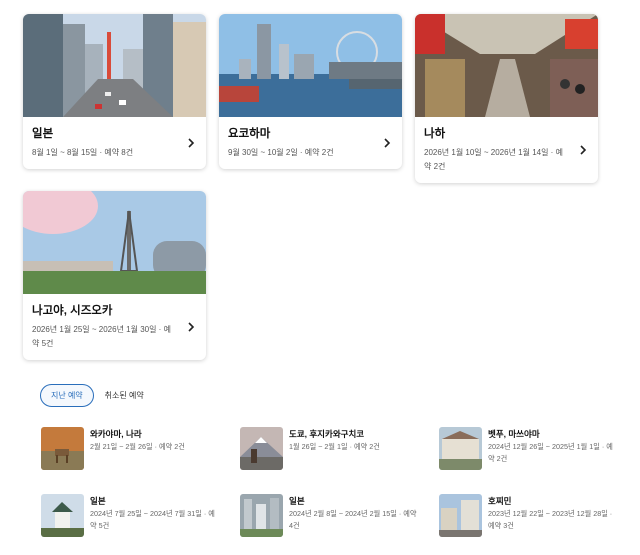 Image resolution: width=640 pixels, height=555 pixels. Describe the element at coordinates (506, 65) in the screenshot. I see `naha-market-photo` at that location.